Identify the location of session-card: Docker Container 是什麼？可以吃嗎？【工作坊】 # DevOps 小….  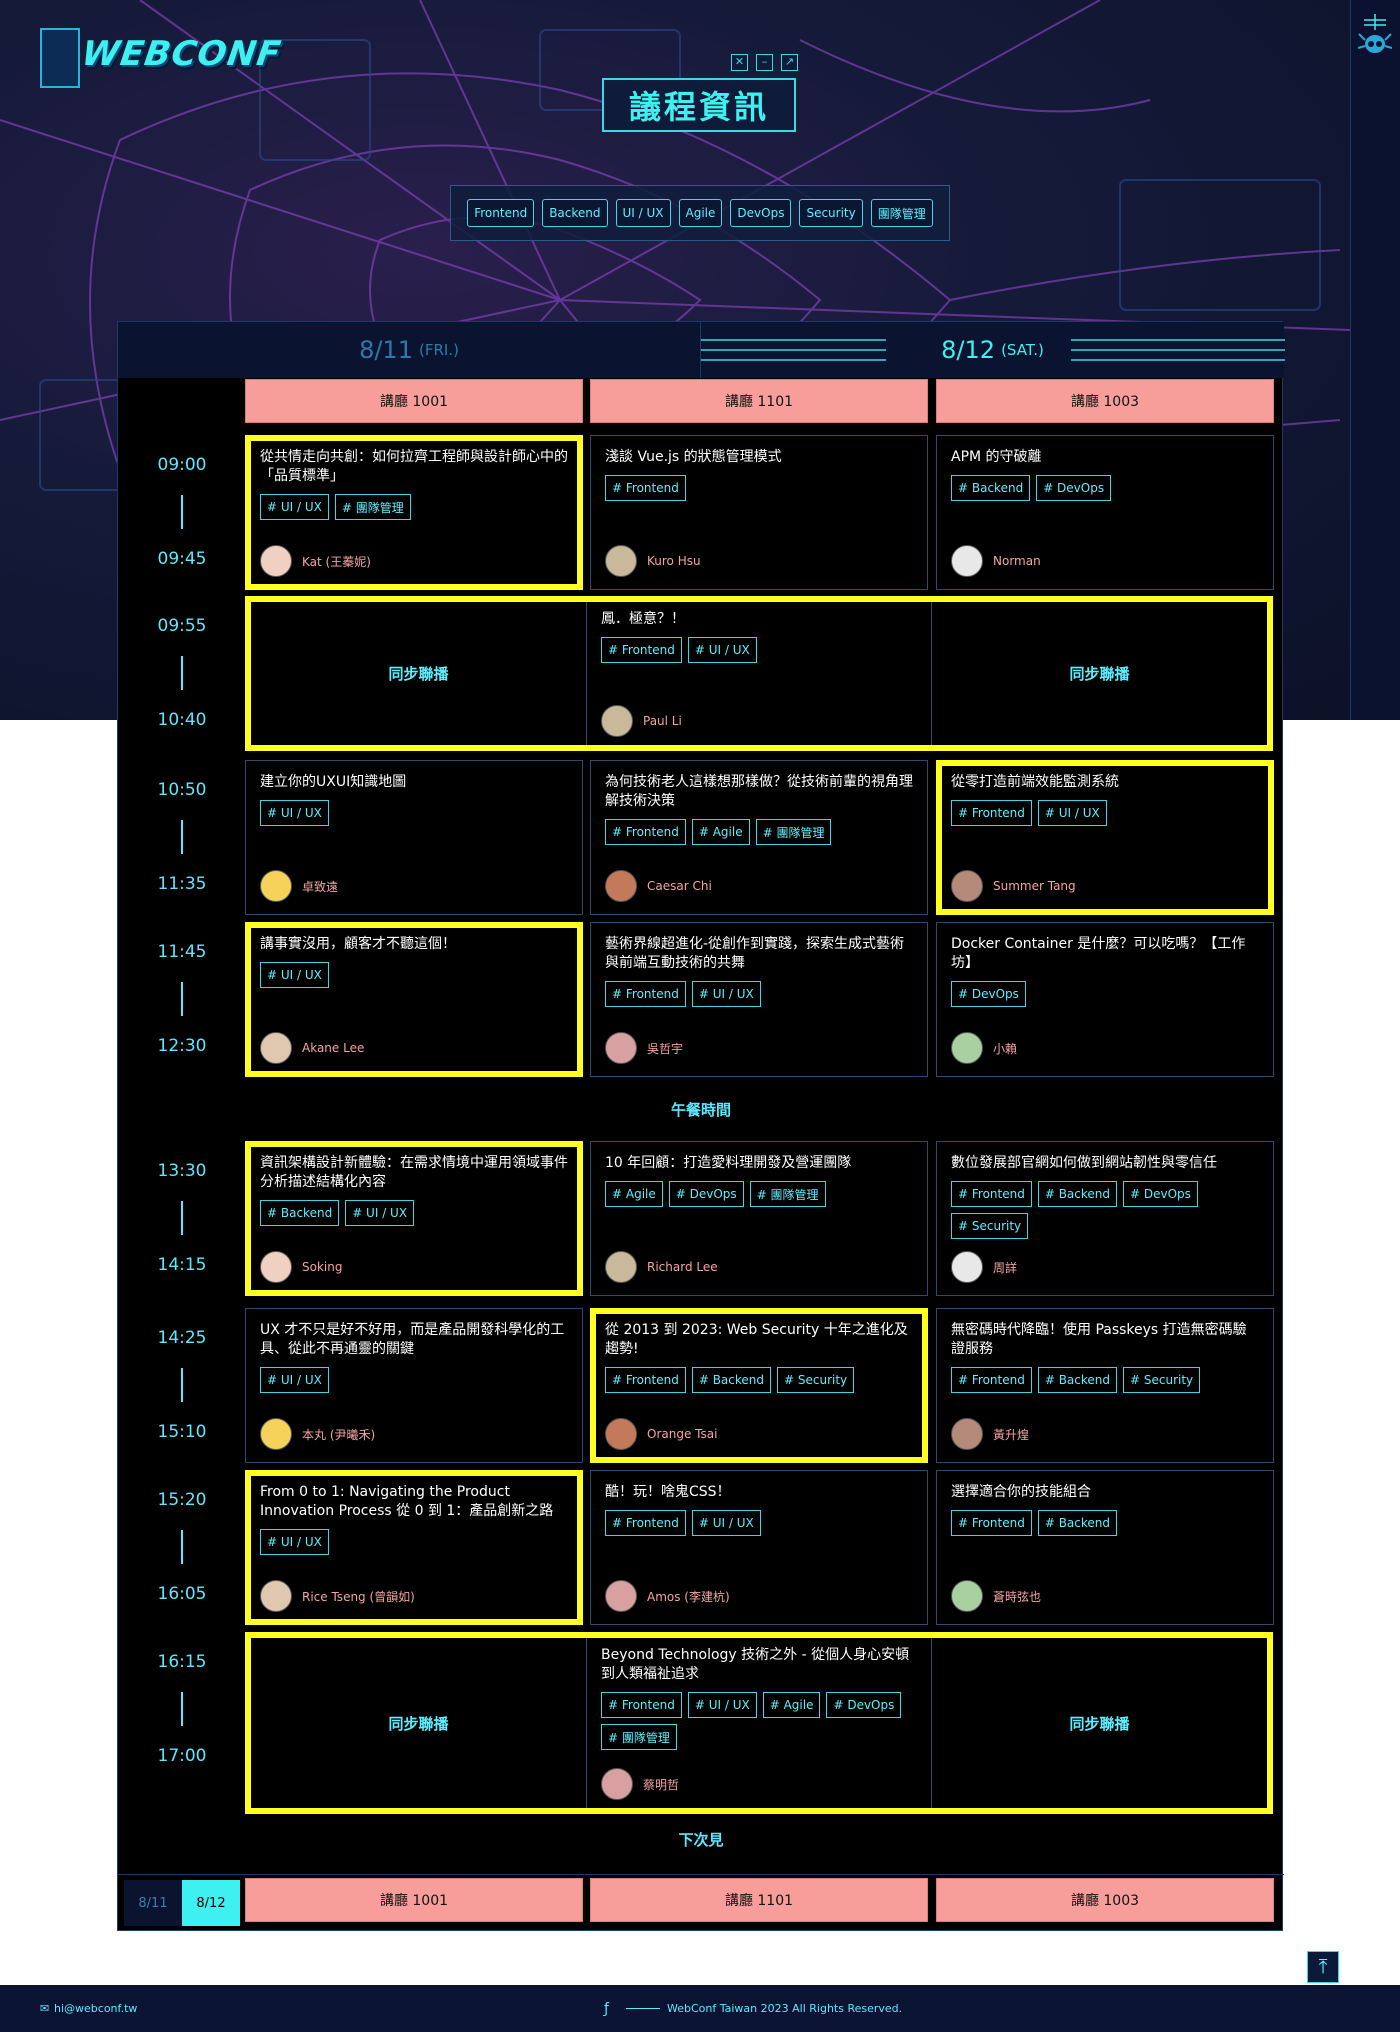
(1105, 999).